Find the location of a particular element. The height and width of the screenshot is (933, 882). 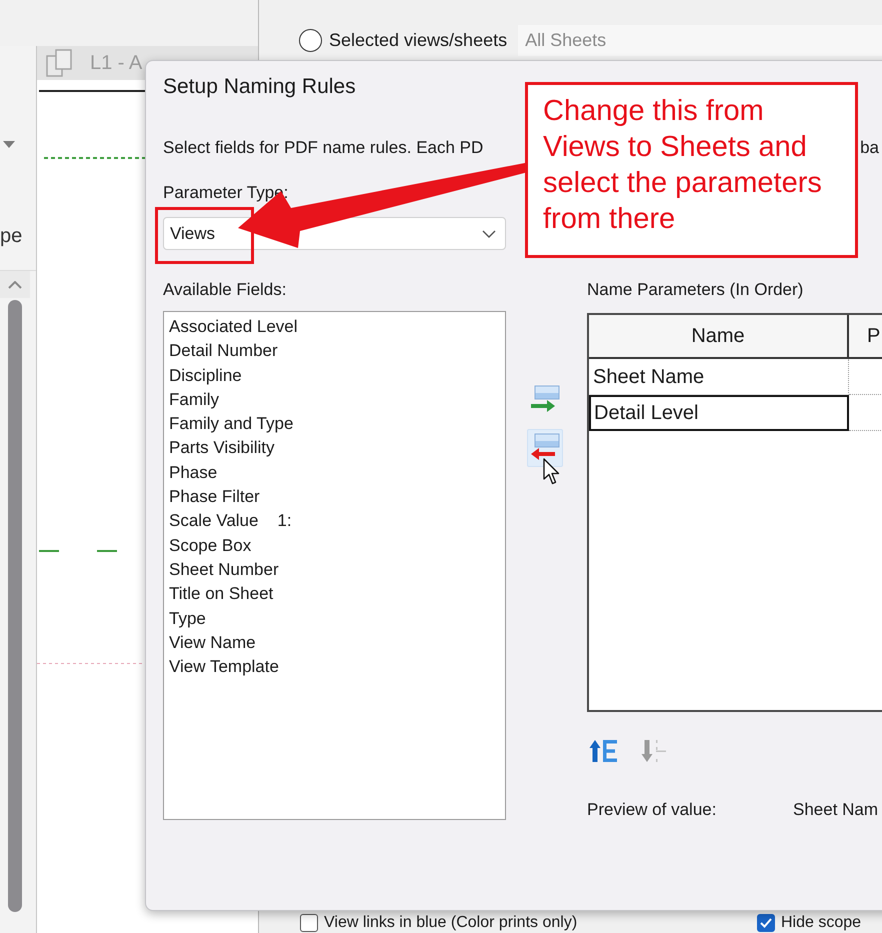

chevron-up-icon is located at coordinates (15, 284).